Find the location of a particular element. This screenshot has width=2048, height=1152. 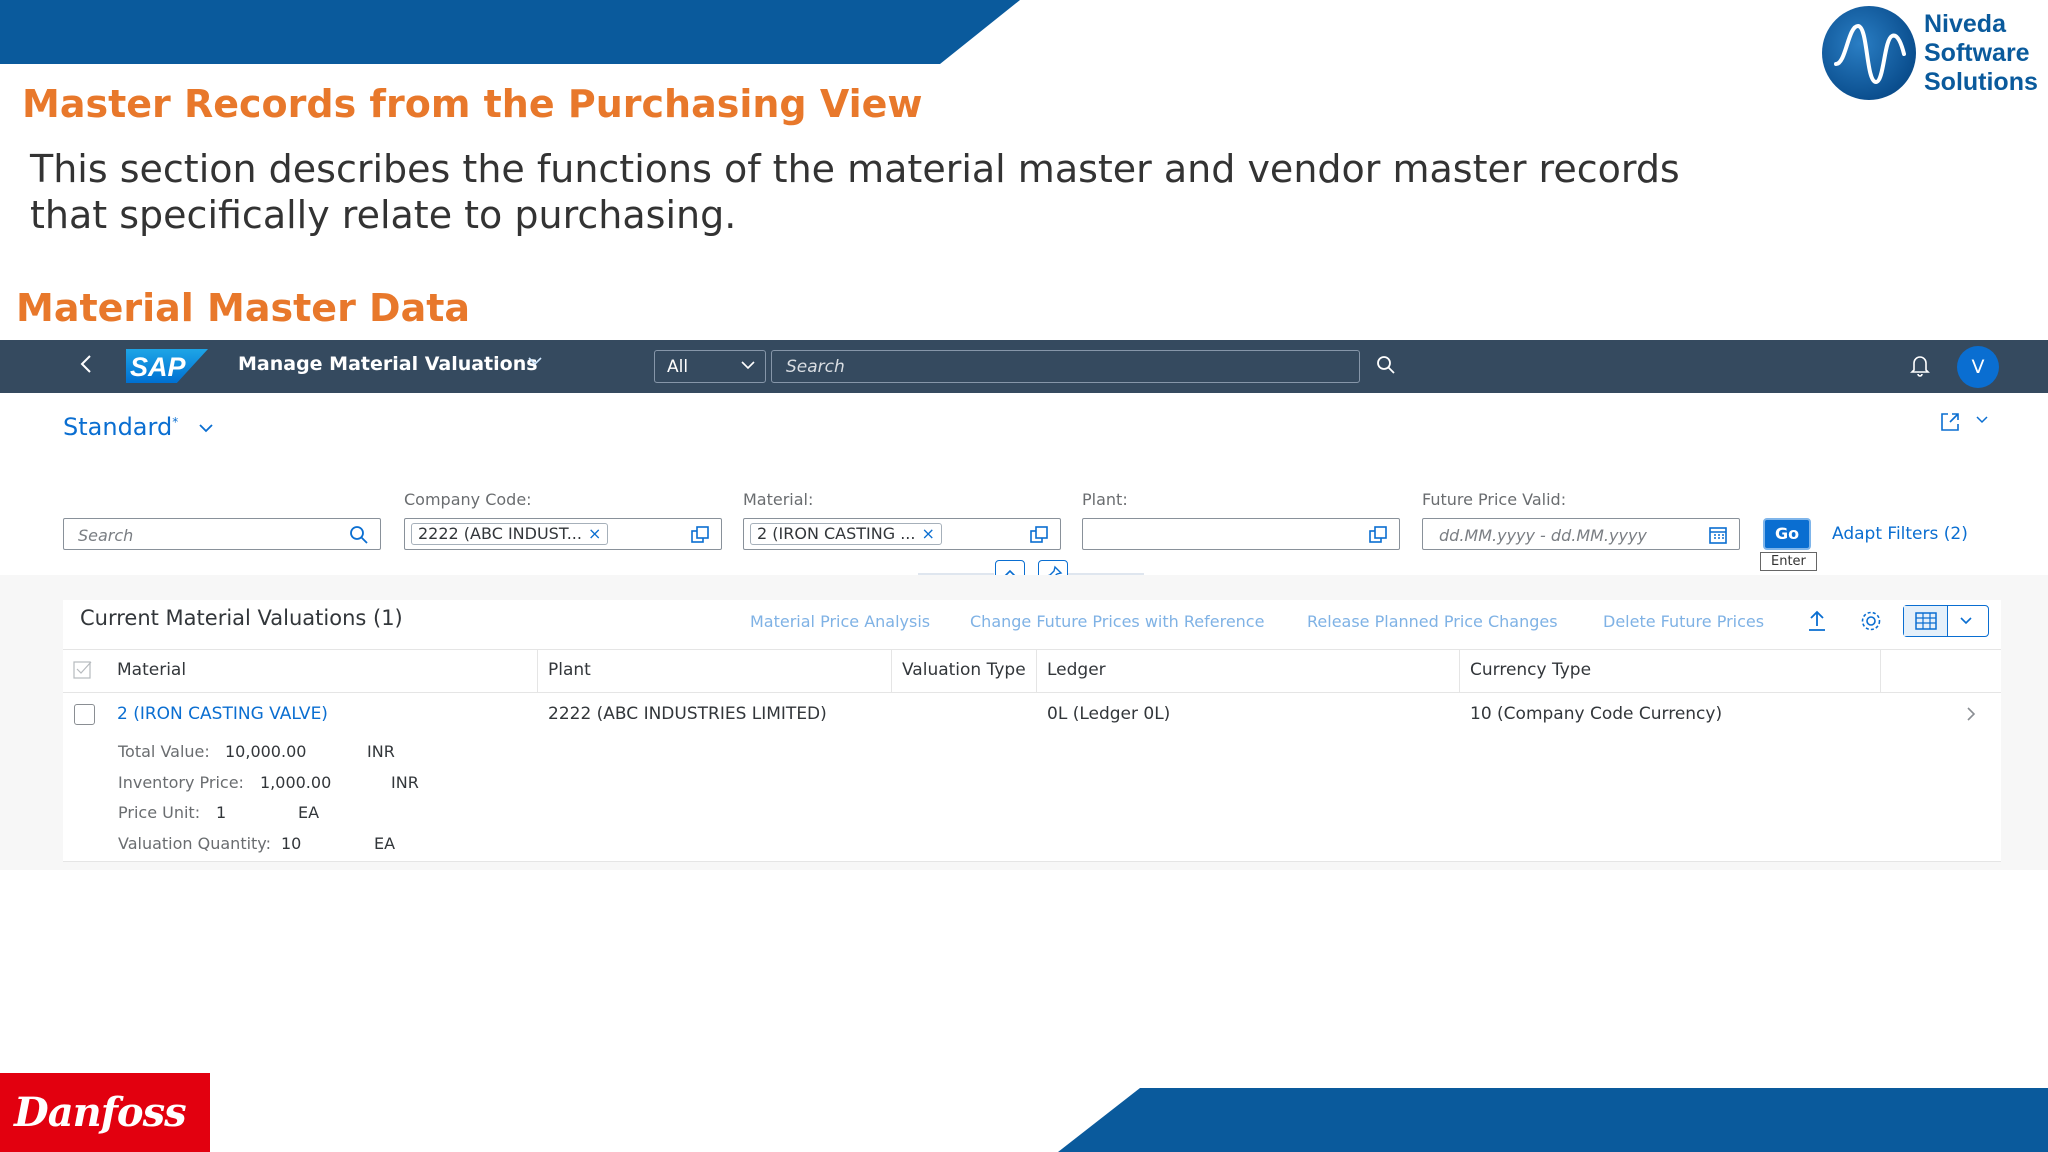

material-label: Material: is located at coordinates (778, 499).